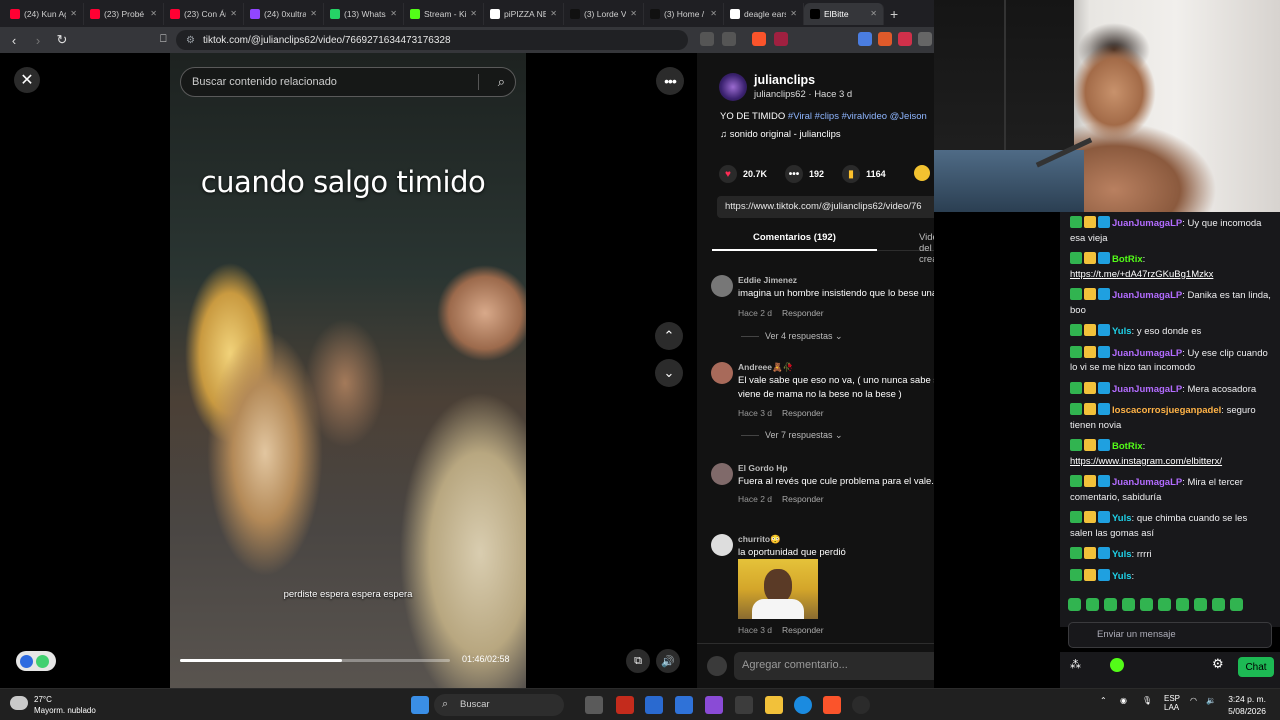 Image resolution: width=1280 pixels, height=720 pixels. What do you see at coordinates (774, 705) in the screenshot?
I see `file-explorer-icon` at bounding box center [774, 705].